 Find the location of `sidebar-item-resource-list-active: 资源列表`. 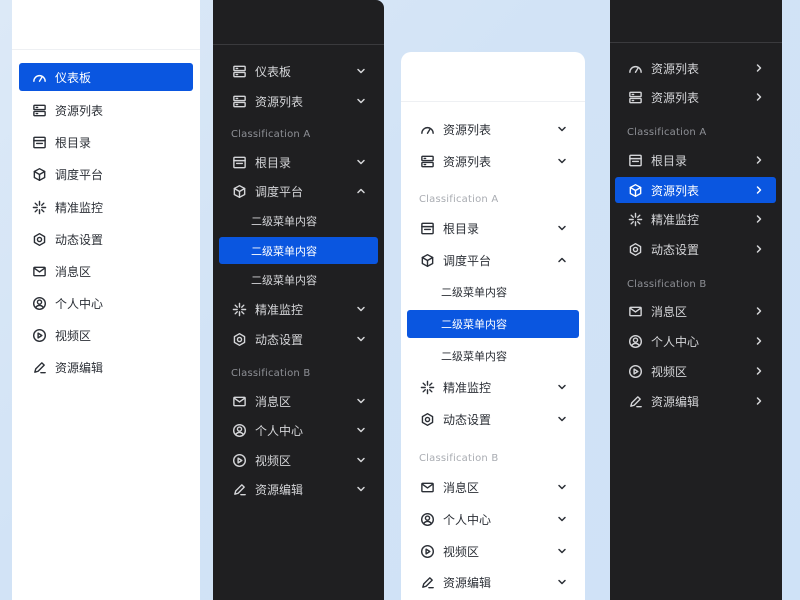

sidebar-item-resource-list-active: 资源列表 is located at coordinates (695, 190).